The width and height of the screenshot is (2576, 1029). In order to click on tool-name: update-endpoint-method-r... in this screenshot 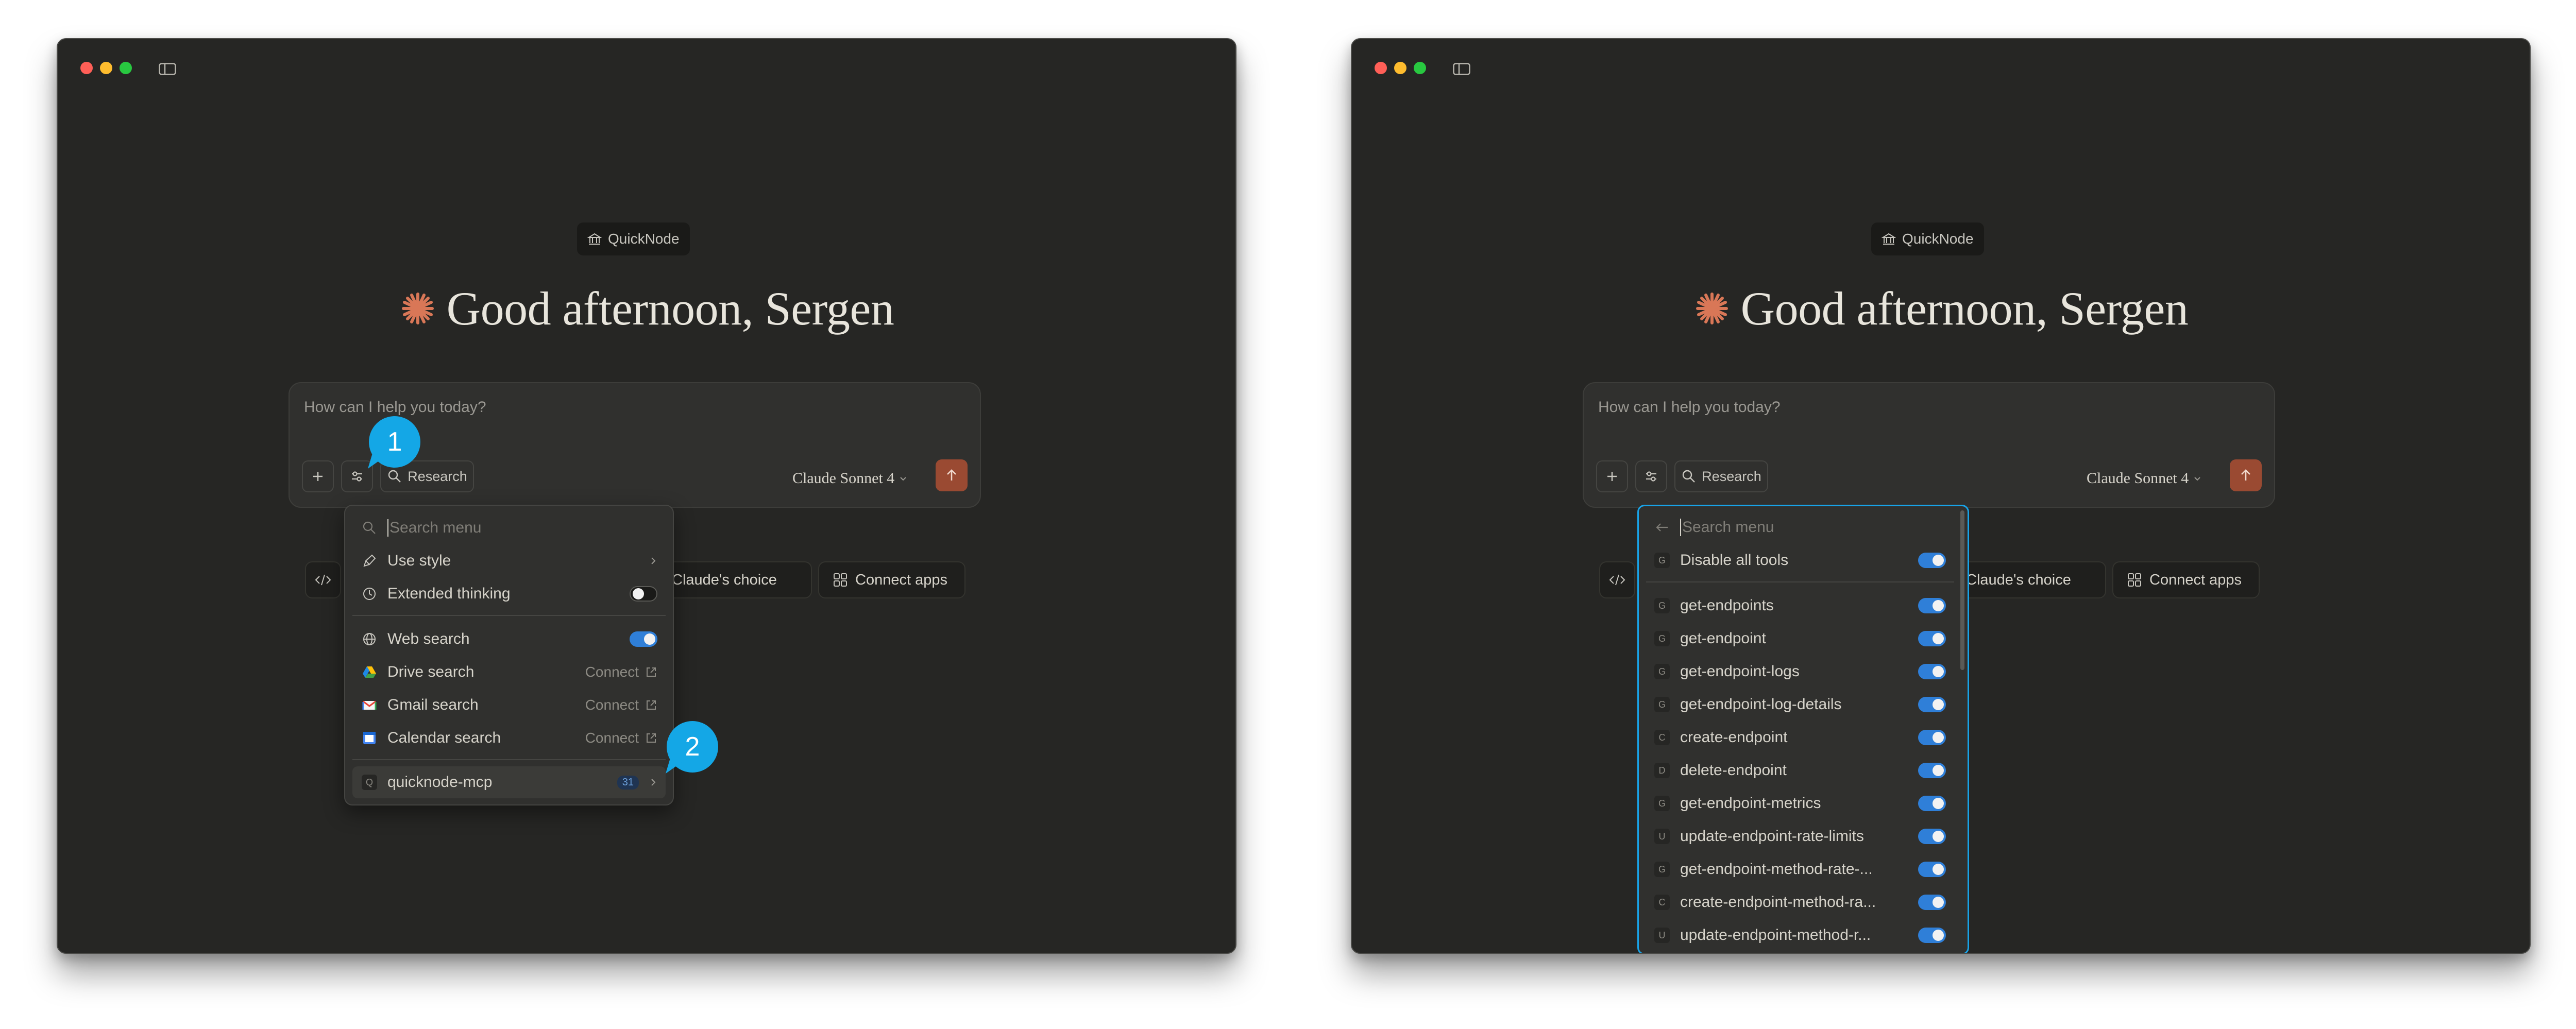, I will do `click(1775, 935)`.